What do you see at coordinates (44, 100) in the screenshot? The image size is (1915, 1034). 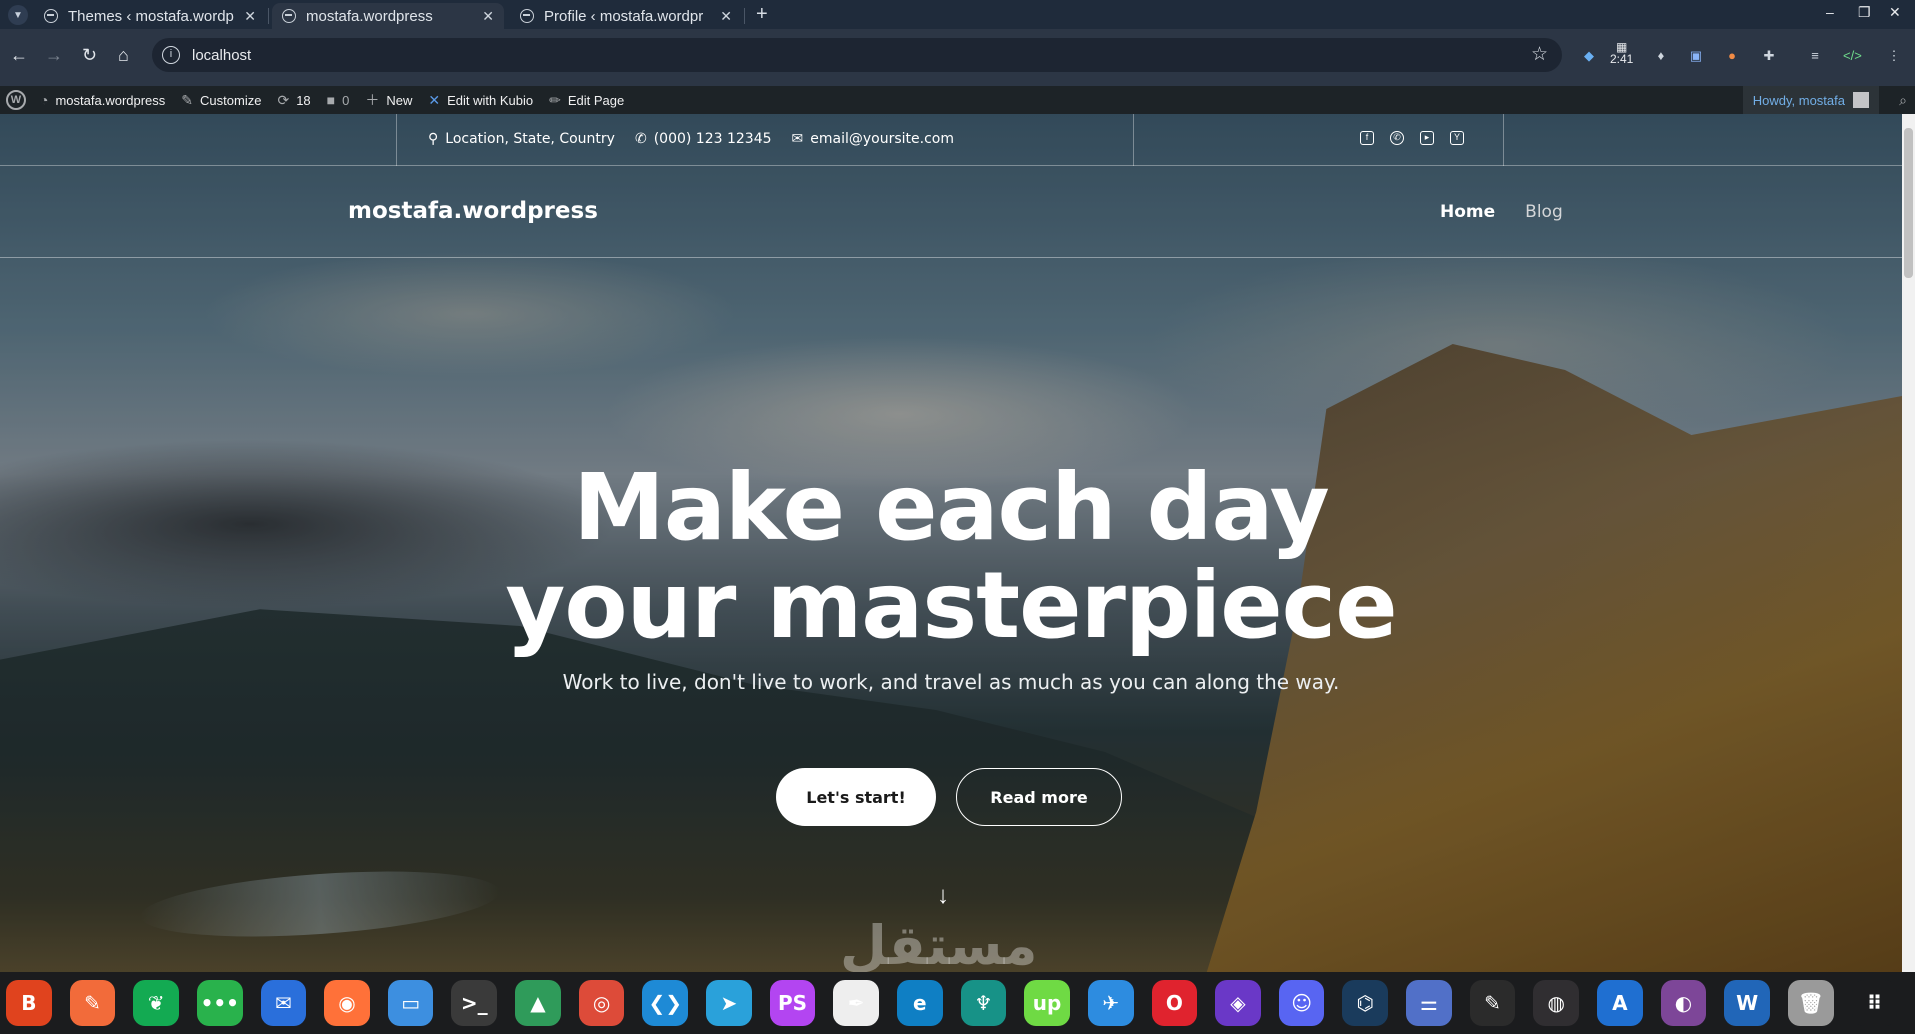 I see `dashboard-icon: ◔` at bounding box center [44, 100].